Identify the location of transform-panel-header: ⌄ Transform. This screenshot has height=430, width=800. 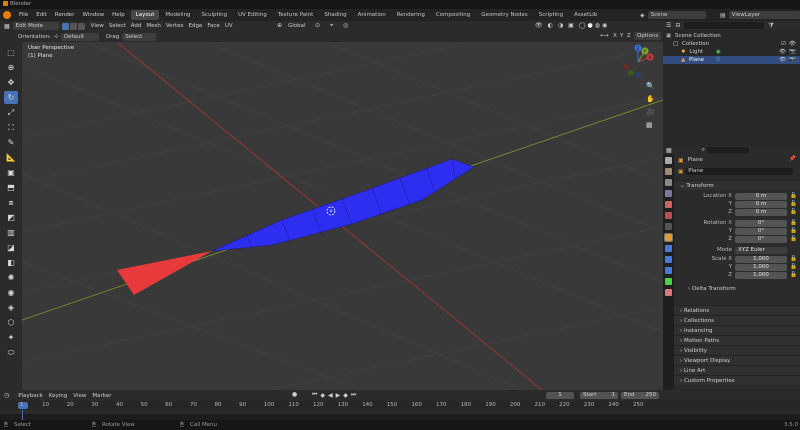
(737, 185).